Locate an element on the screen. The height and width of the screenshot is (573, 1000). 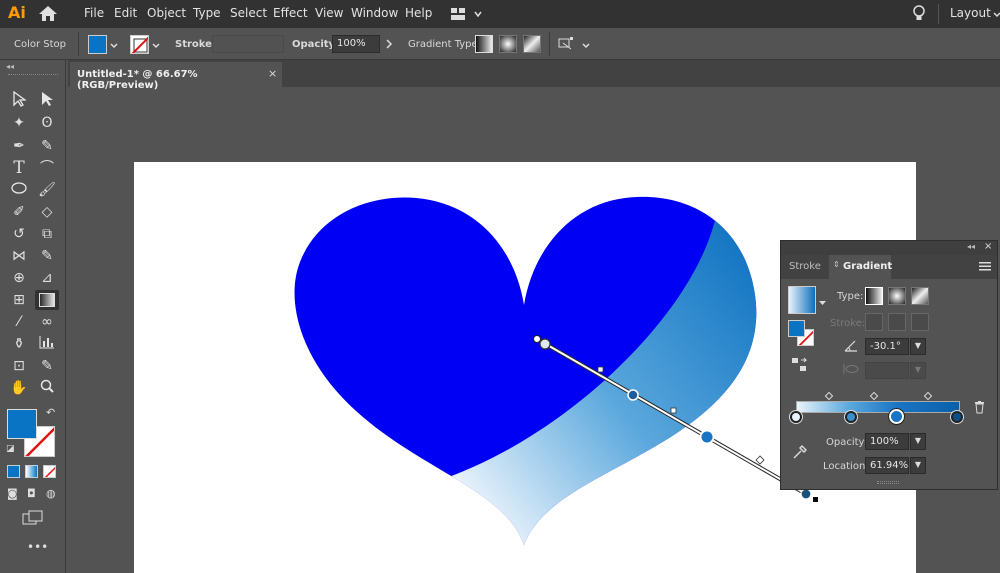
close-panel-icon: × is located at coordinates (988, 246).